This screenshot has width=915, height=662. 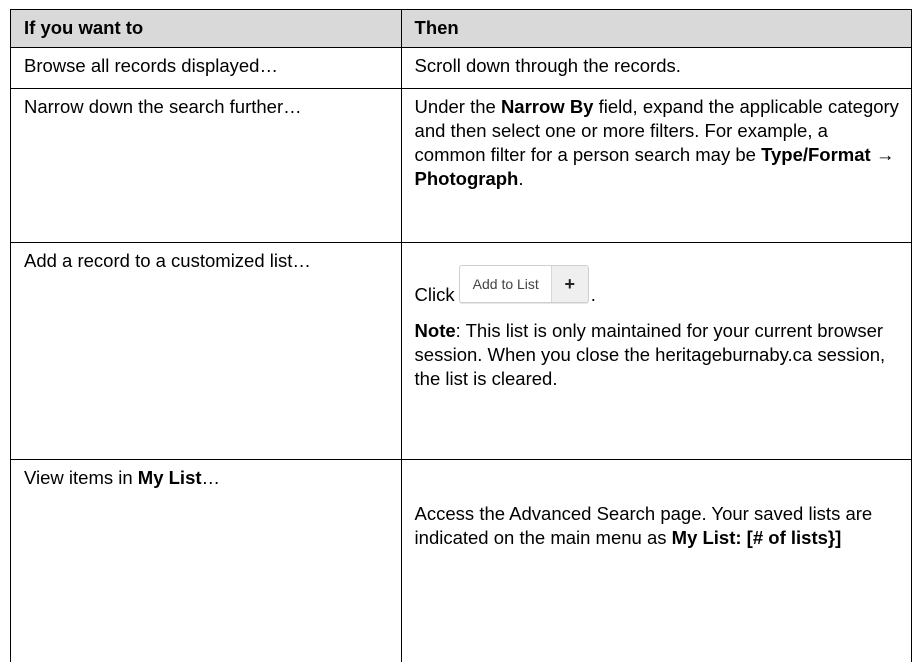 I want to click on result-text: Under the, so click(x=458, y=106).